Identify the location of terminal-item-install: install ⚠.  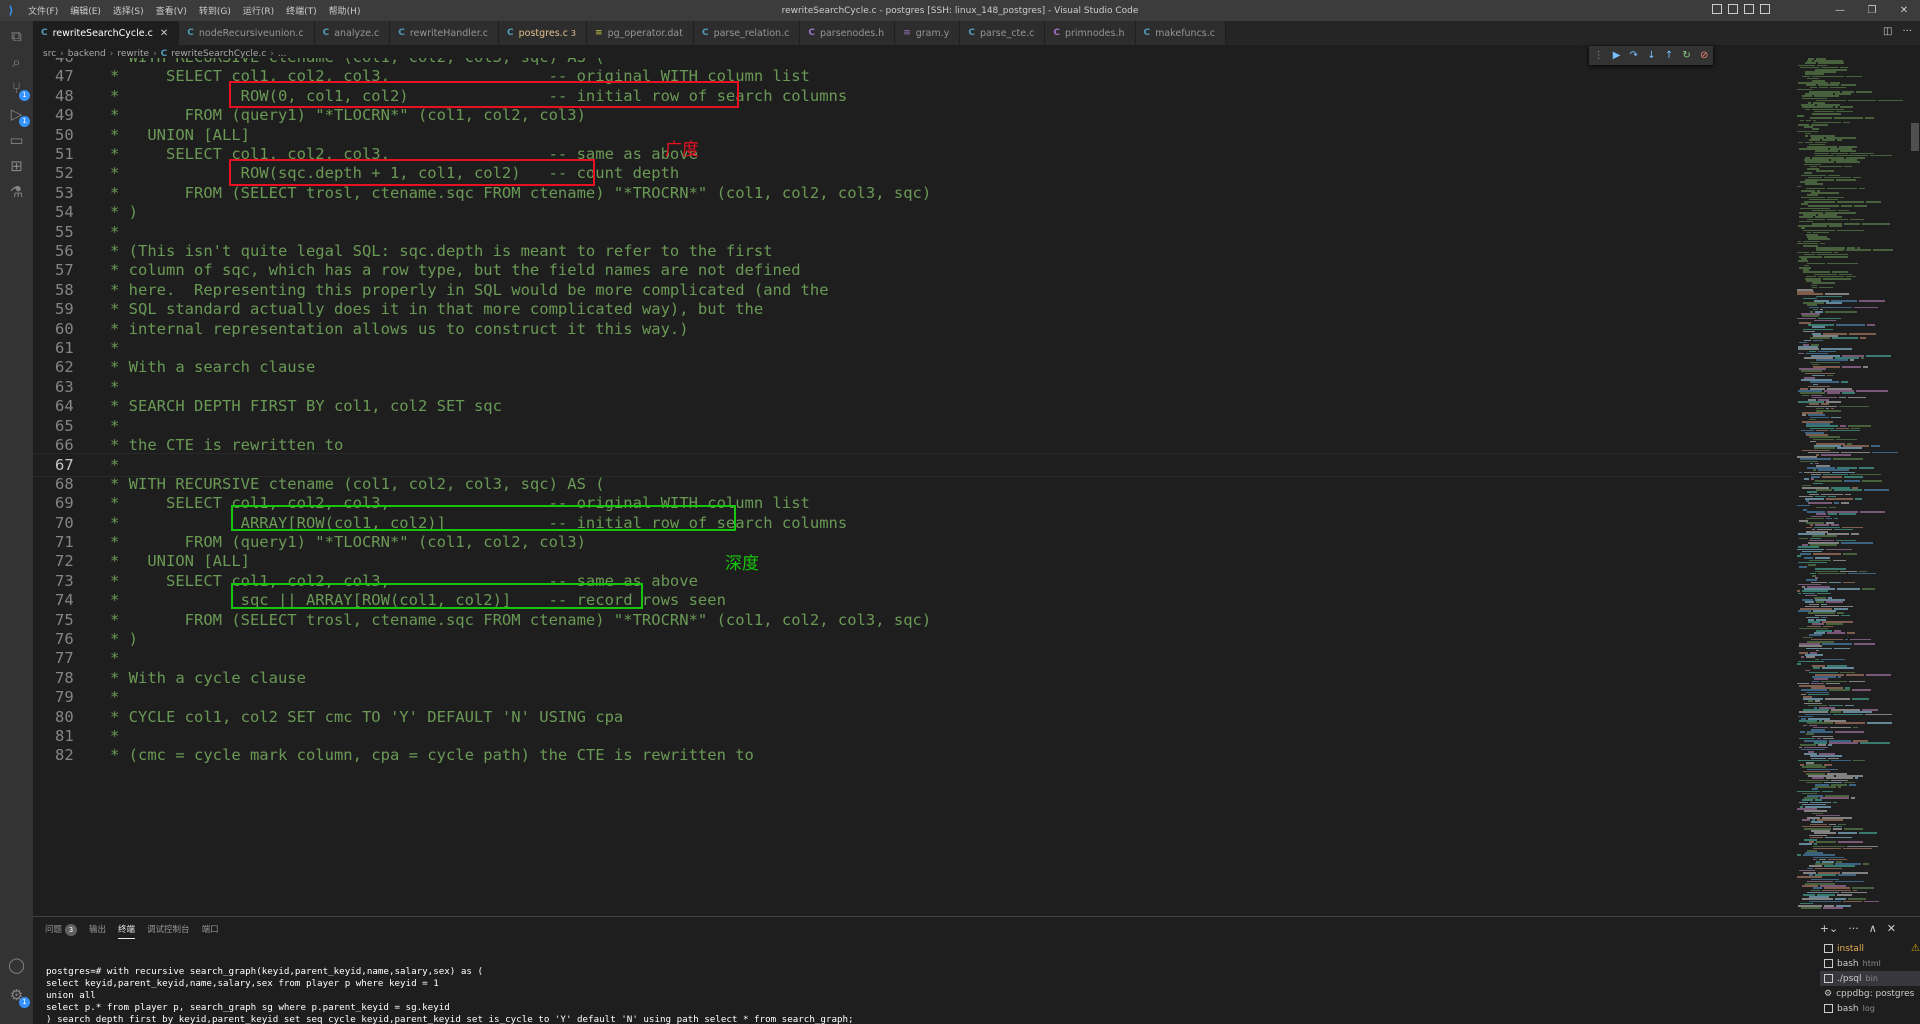
(1870, 948).